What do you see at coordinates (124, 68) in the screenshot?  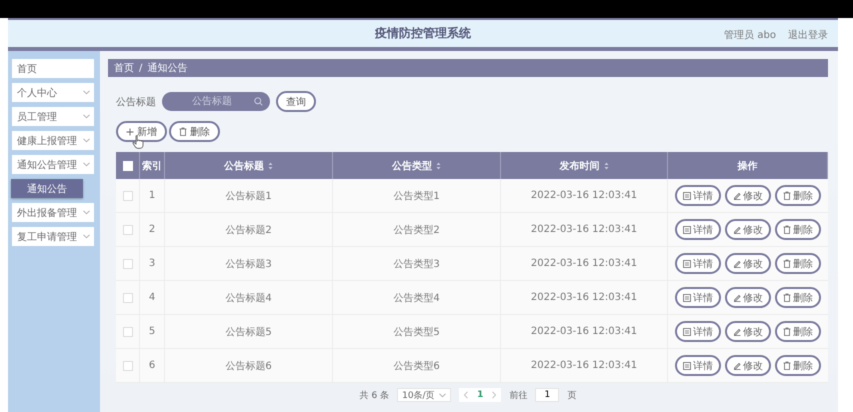 I see `breadcrumb-item: 首页` at bounding box center [124, 68].